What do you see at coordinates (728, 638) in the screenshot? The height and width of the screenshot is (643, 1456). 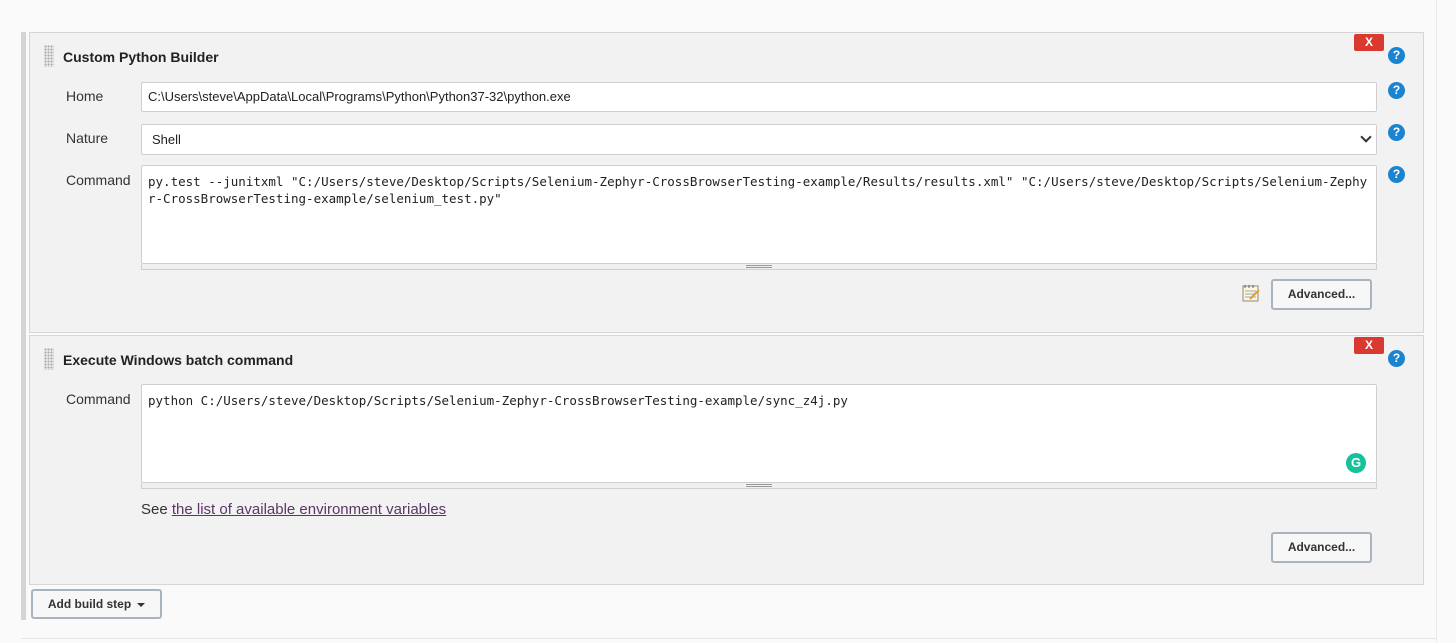 I see `bottom-divider` at bounding box center [728, 638].